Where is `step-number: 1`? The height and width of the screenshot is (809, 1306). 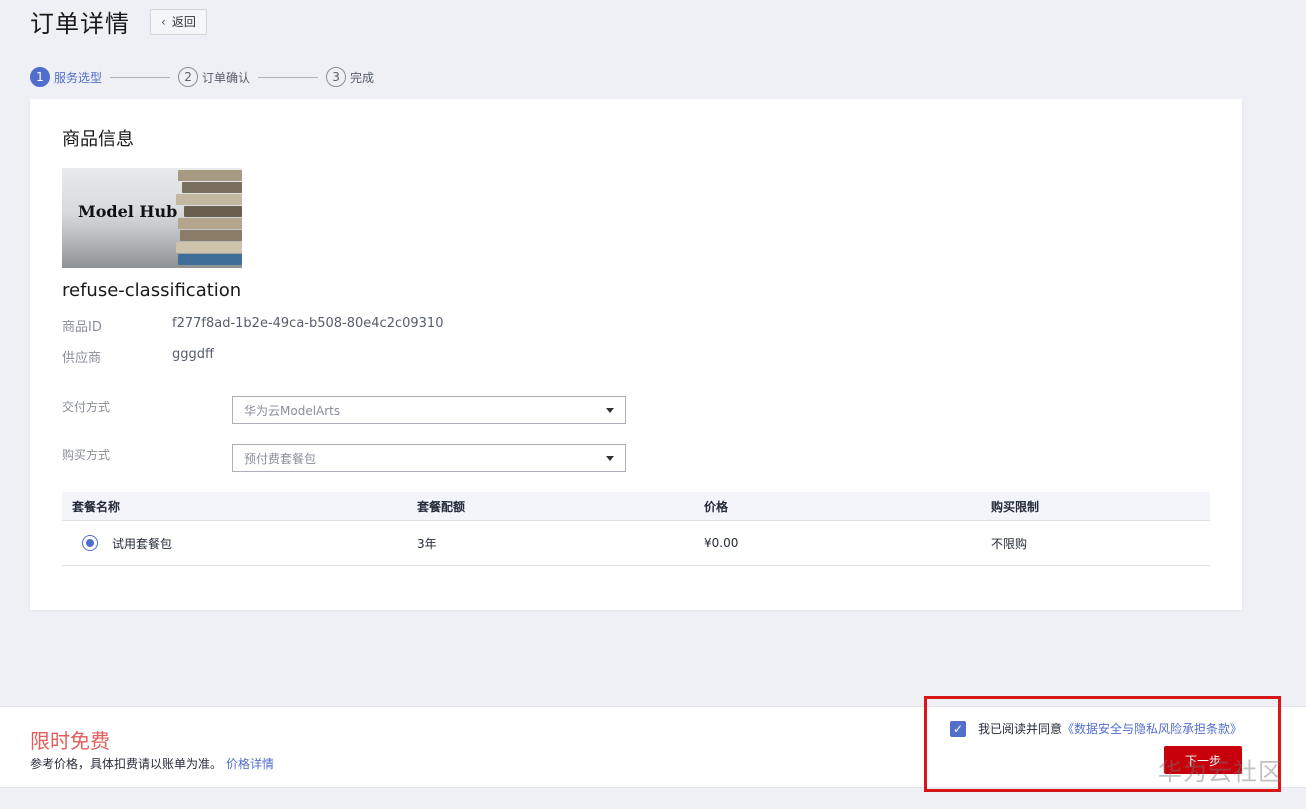
step-number: 1 is located at coordinates (40, 77).